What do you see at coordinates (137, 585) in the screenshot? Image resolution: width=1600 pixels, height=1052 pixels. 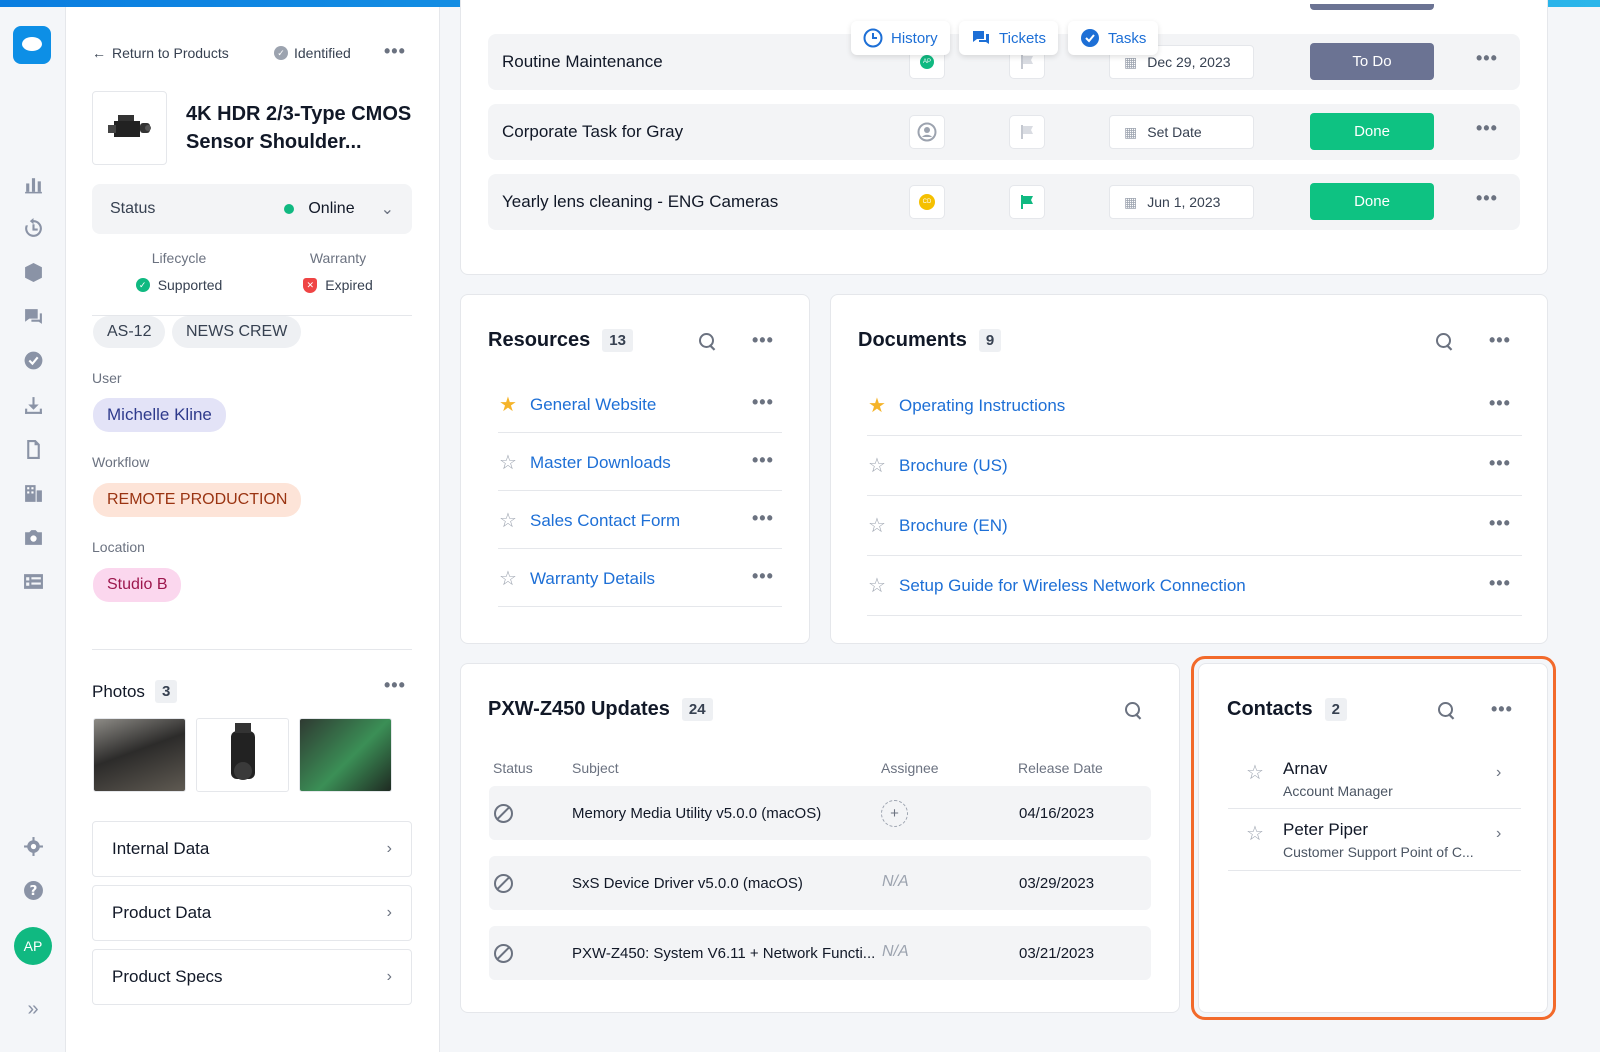 I see `location-chip: Studio B` at bounding box center [137, 585].